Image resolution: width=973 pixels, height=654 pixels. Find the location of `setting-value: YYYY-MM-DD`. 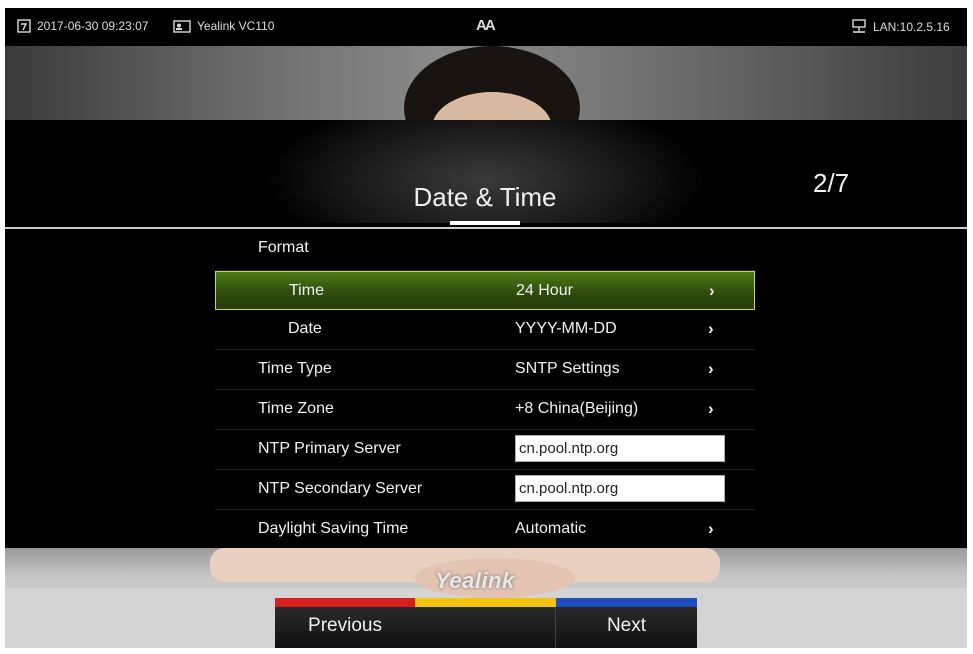

setting-value: YYYY-MM-DD is located at coordinates (566, 328).